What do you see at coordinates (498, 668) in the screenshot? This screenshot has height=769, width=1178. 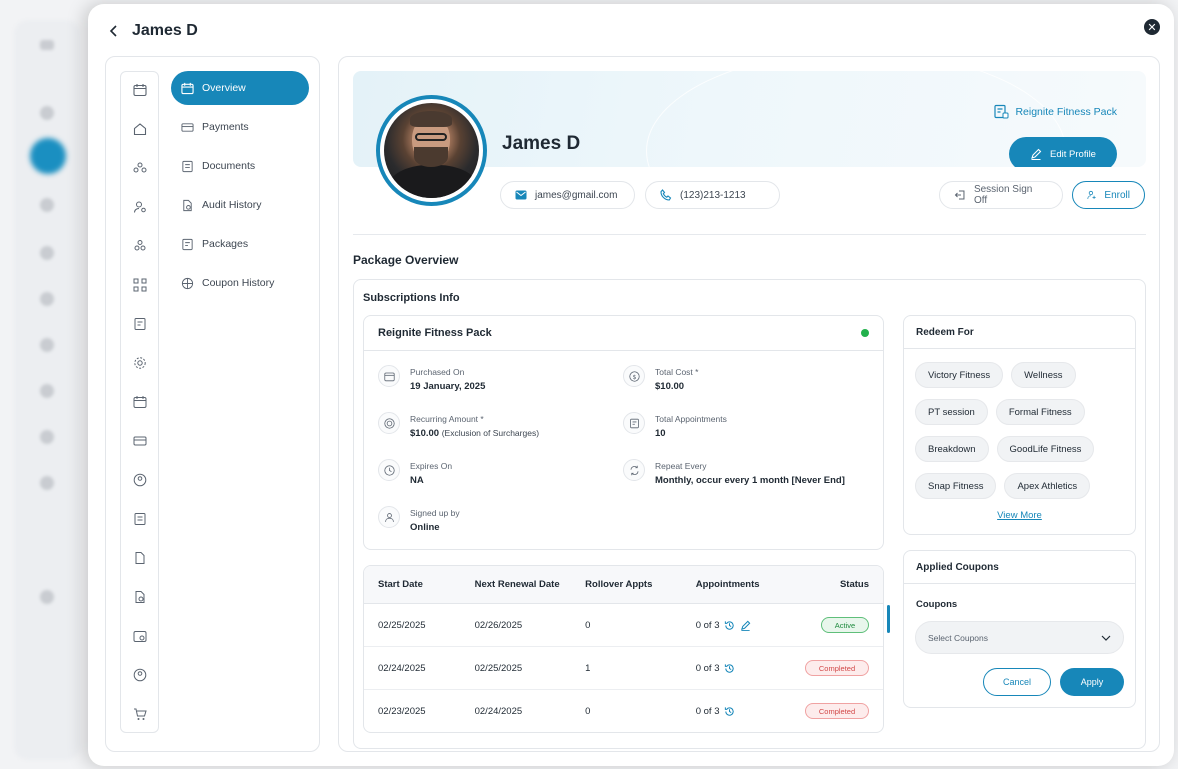 I see `renewal-date-cell: 02/25/2025` at bounding box center [498, 668].